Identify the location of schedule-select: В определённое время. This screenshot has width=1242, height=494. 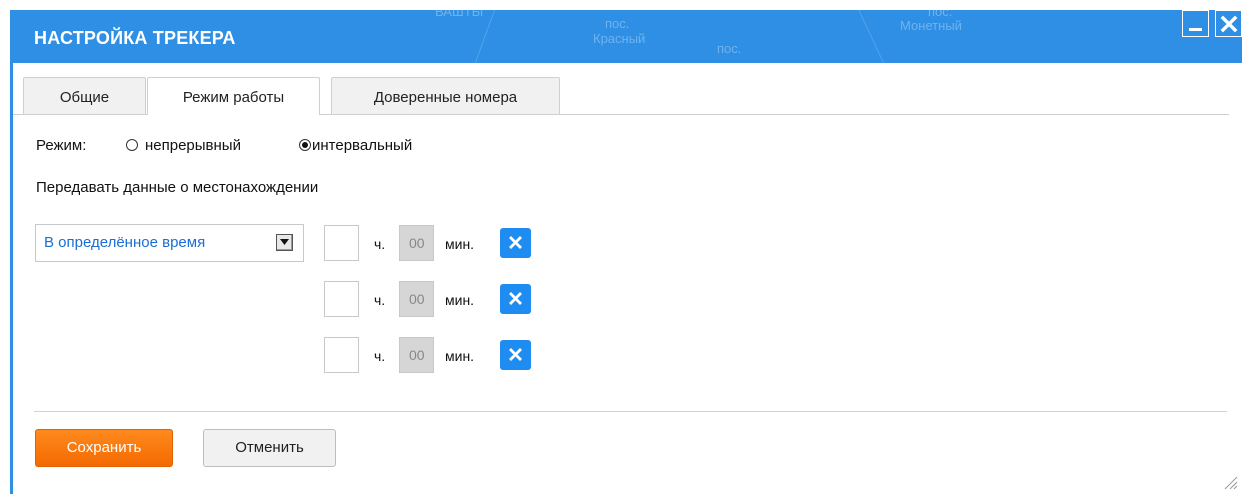
(169, 243).